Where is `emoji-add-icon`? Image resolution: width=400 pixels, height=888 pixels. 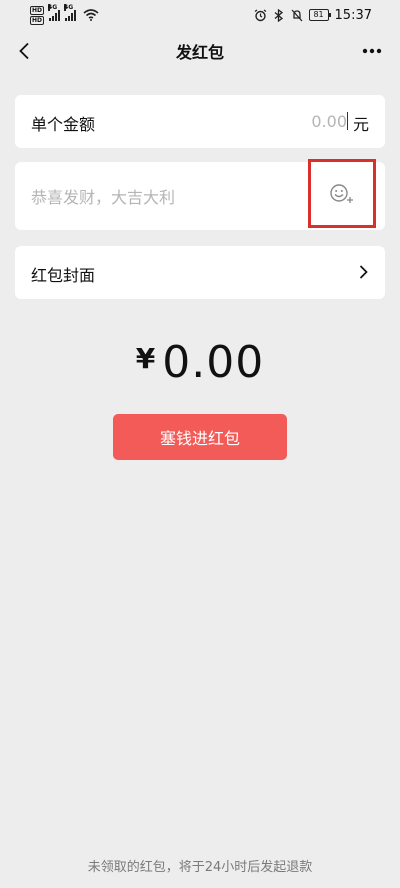
emoji-add-icon is located at coordinates (341, 193).